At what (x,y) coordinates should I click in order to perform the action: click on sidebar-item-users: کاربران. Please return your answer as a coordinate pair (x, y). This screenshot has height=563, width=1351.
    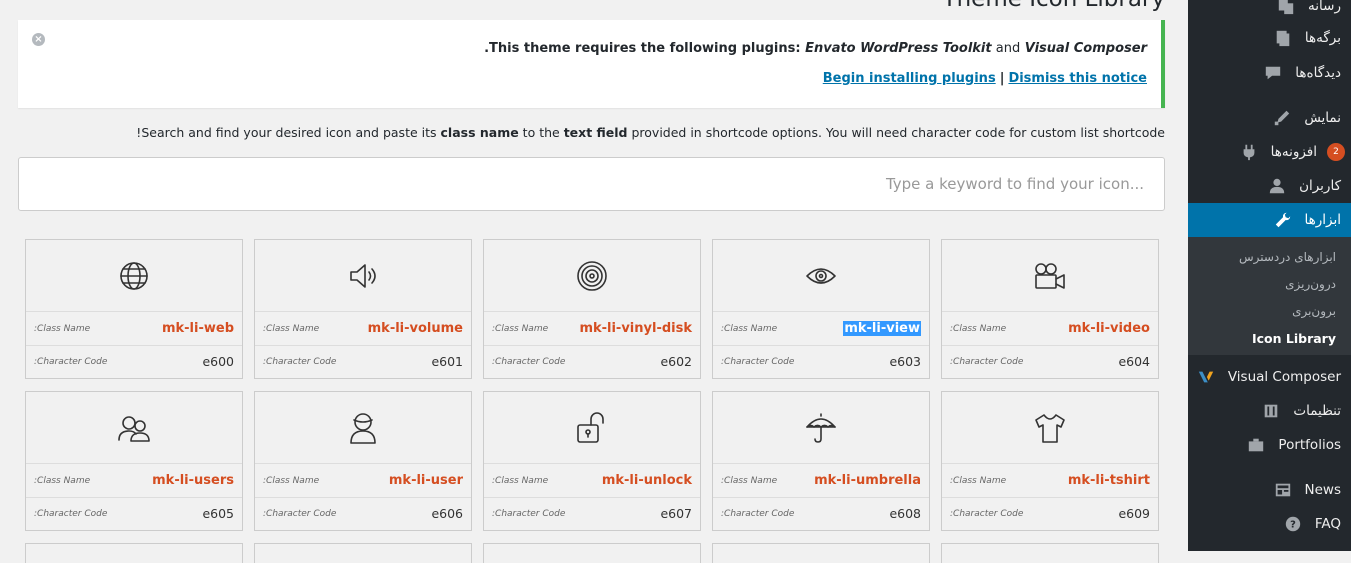
    Looking at the image, I should click on (1269, 186).